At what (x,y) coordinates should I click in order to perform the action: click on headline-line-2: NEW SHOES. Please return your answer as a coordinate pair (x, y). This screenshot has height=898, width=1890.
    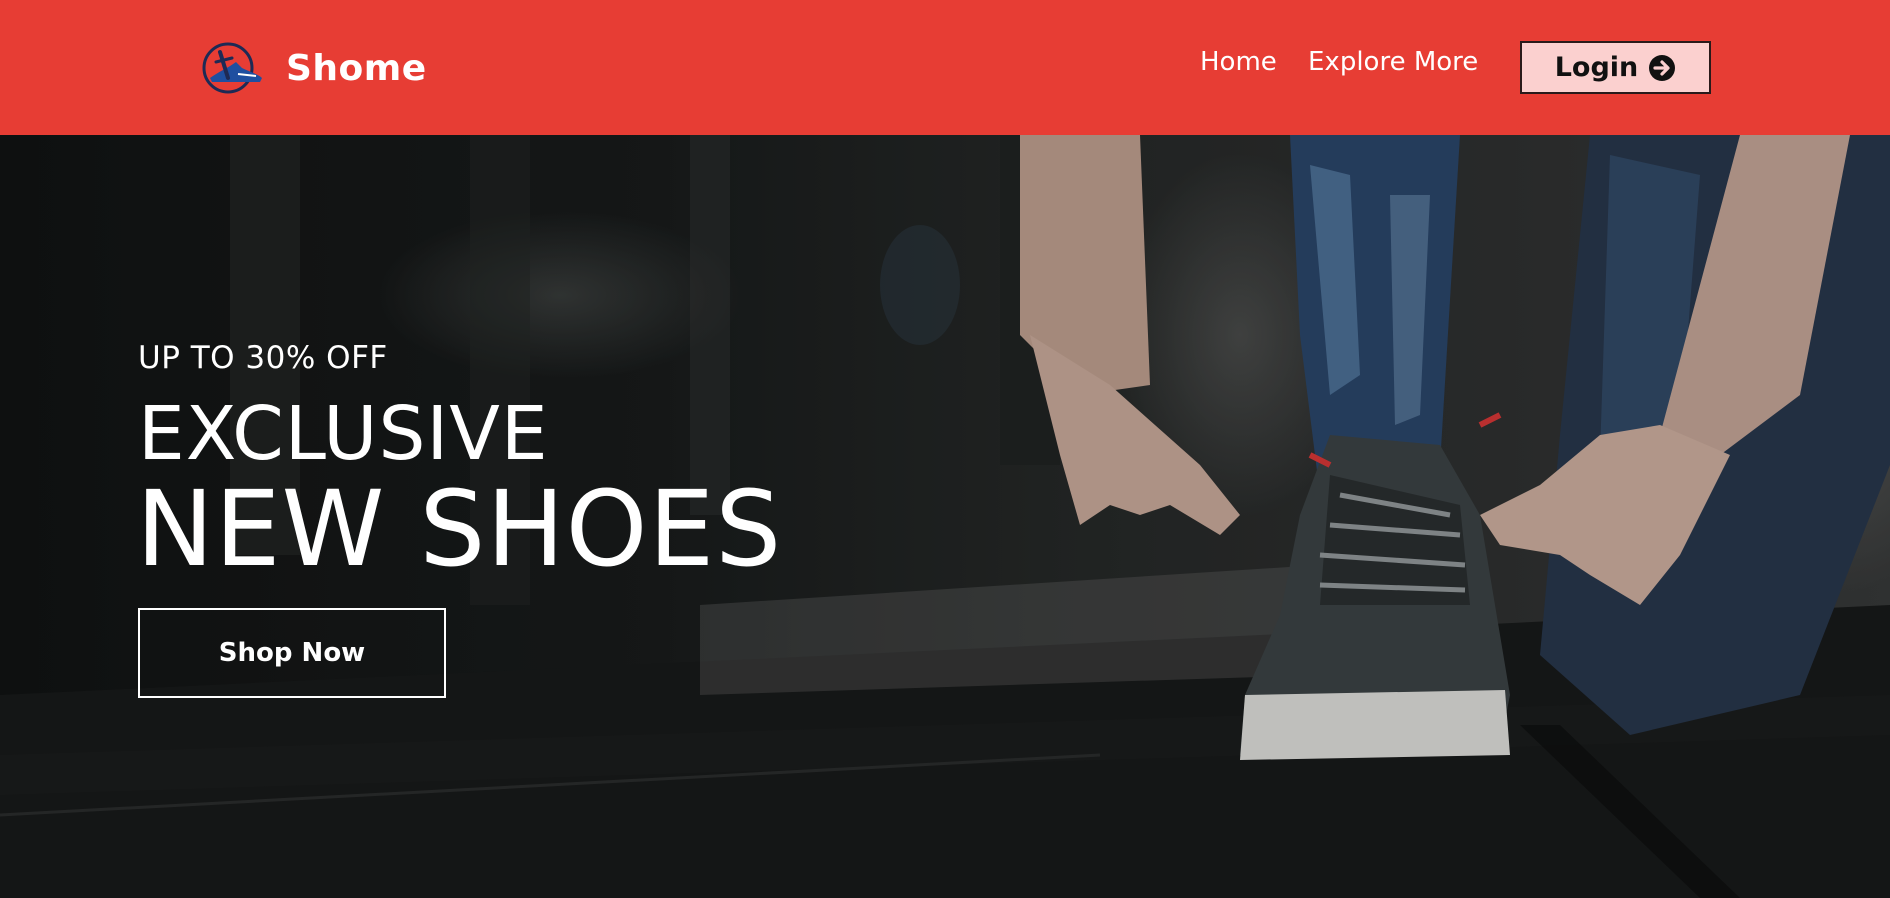
    Looking at the image, I should click on (459, 529).